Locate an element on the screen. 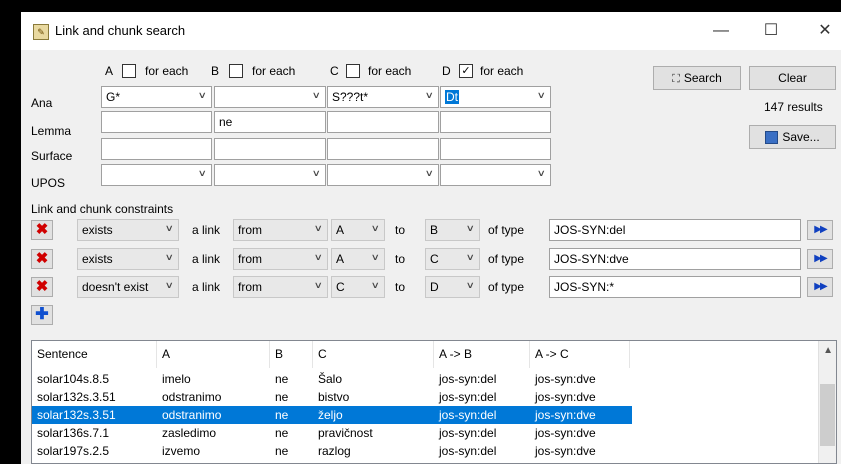 The width and height of the screenshot is (841, 464). search-button: ⛶ Search is located at coordinates (697, 78).